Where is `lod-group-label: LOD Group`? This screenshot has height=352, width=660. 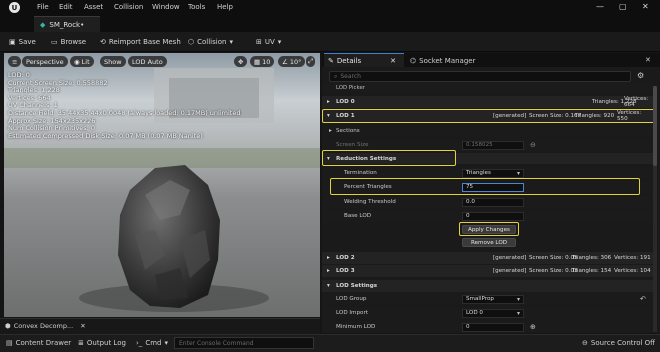
lod-group-label: LOD Group is located at coordinates (351, 299).